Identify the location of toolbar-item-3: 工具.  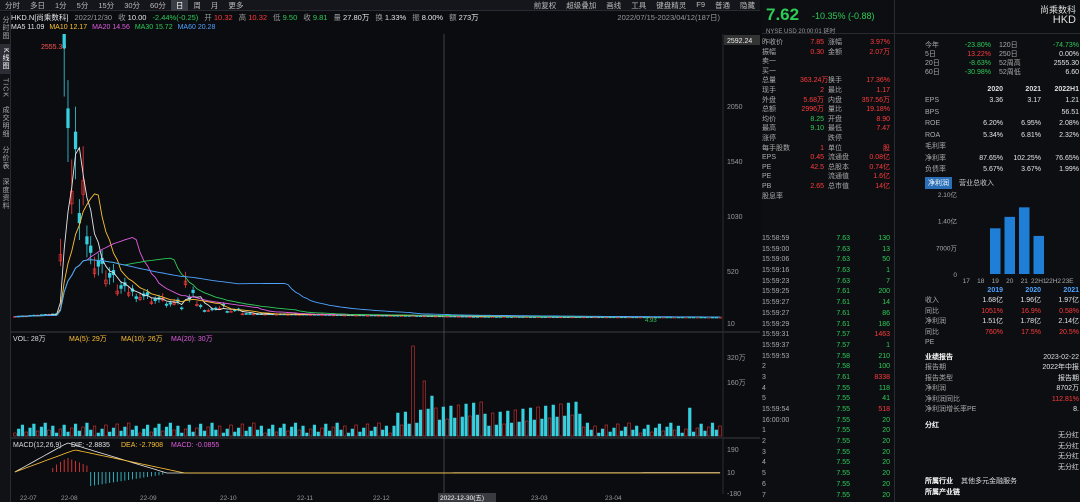
(638, 5).